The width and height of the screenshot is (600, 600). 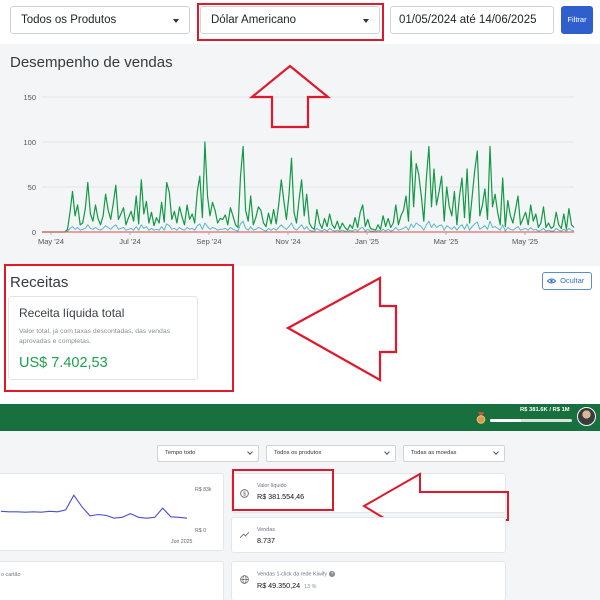 I want to click on sales-count-label: Vendas, so click(x=266, y=530).